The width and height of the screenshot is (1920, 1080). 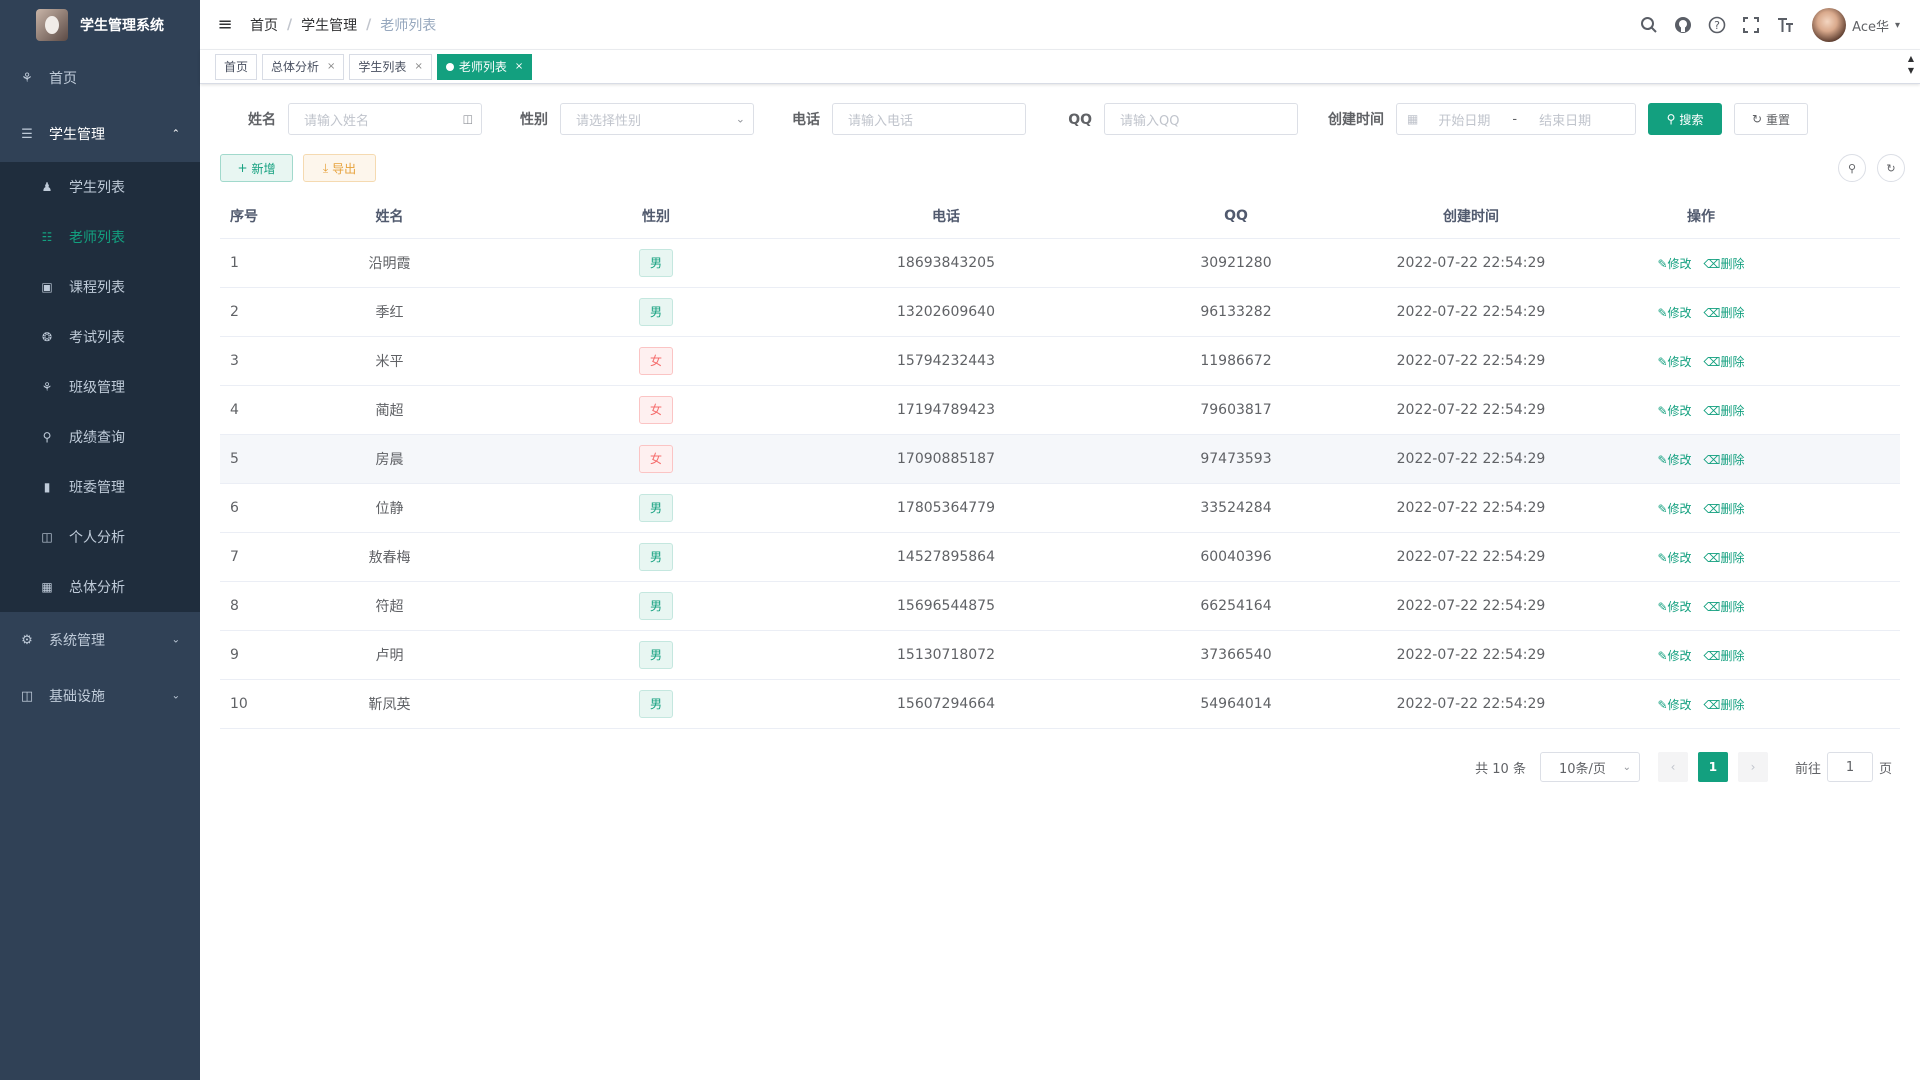 I want to click on sidebar-item-label: 考试列表, so click(x=97, y=338).